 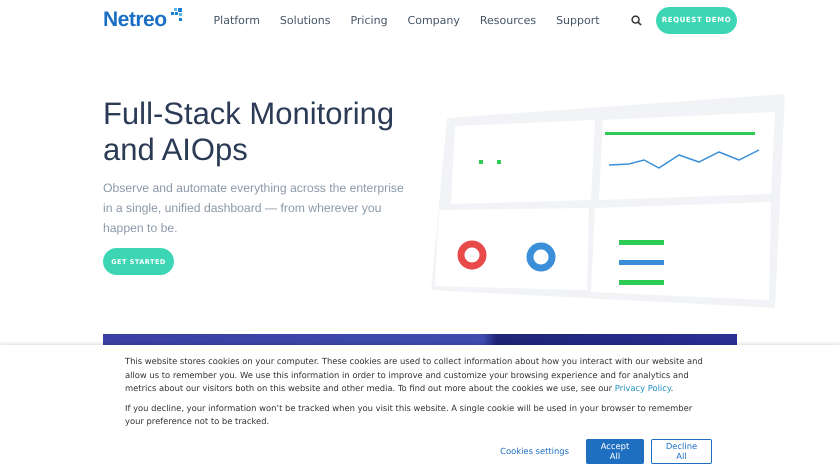 I want to click on accept-all-button: Accept All, so click(x=615, y=451).